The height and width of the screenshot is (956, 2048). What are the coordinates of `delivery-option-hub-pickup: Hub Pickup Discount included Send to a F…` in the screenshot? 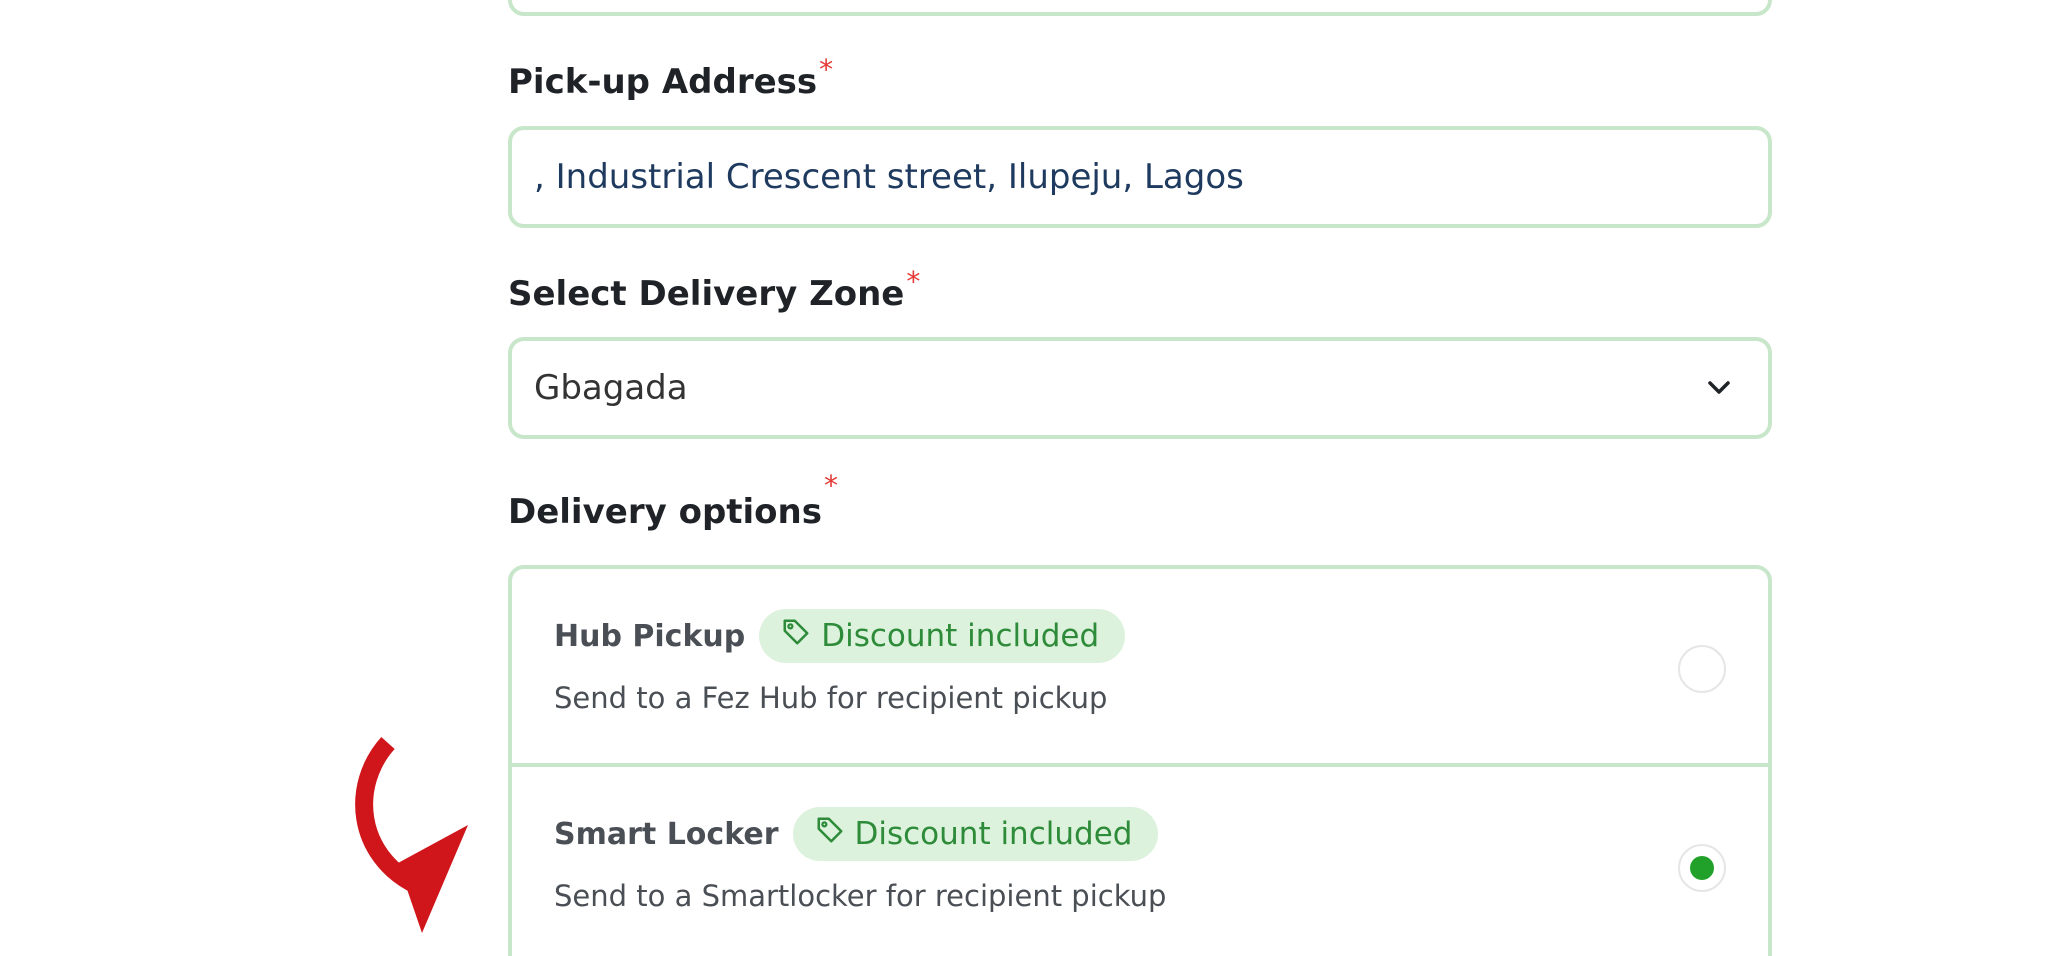 It's located at (1140, 668).